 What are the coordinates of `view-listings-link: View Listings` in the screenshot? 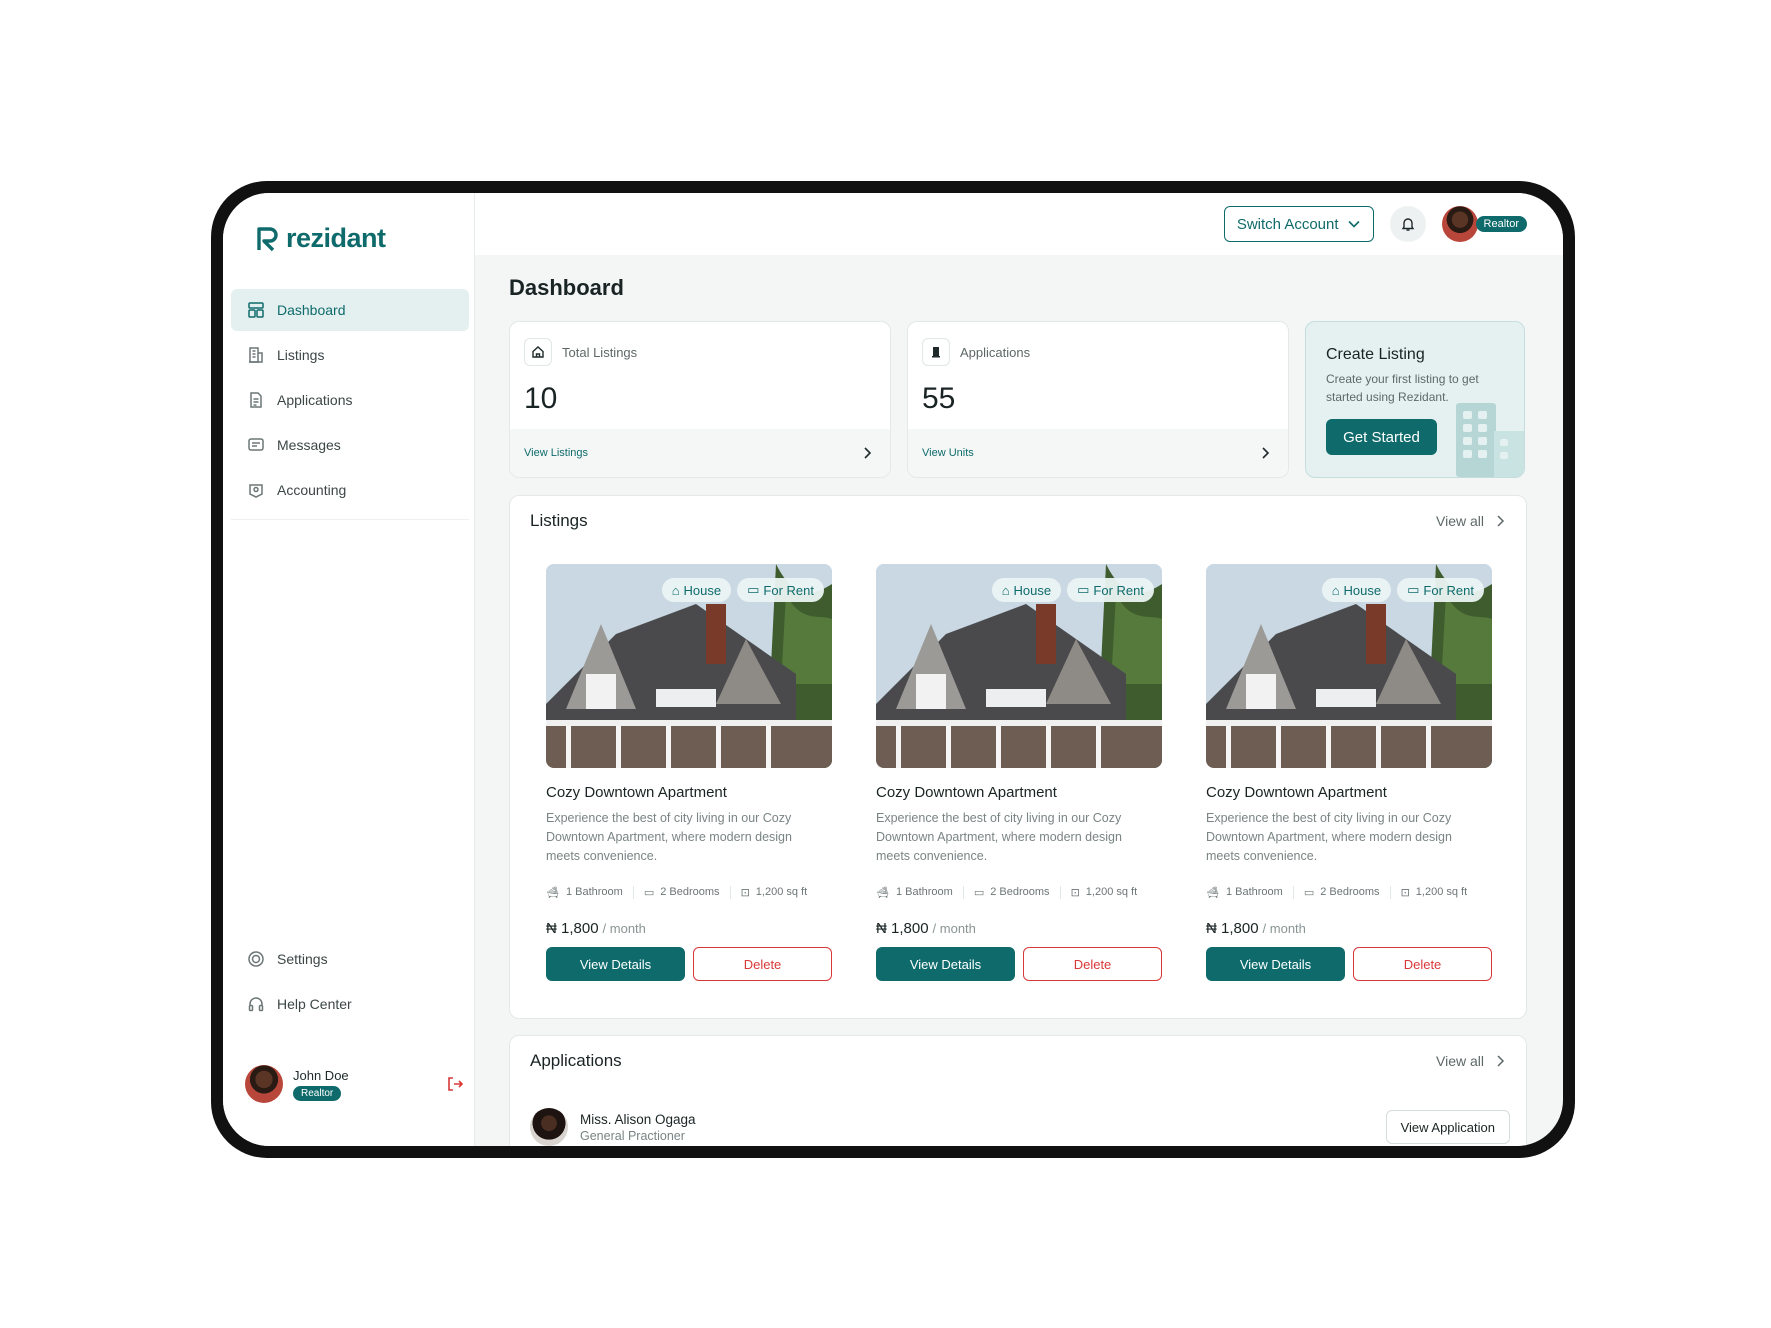 It's located at (700, 453).